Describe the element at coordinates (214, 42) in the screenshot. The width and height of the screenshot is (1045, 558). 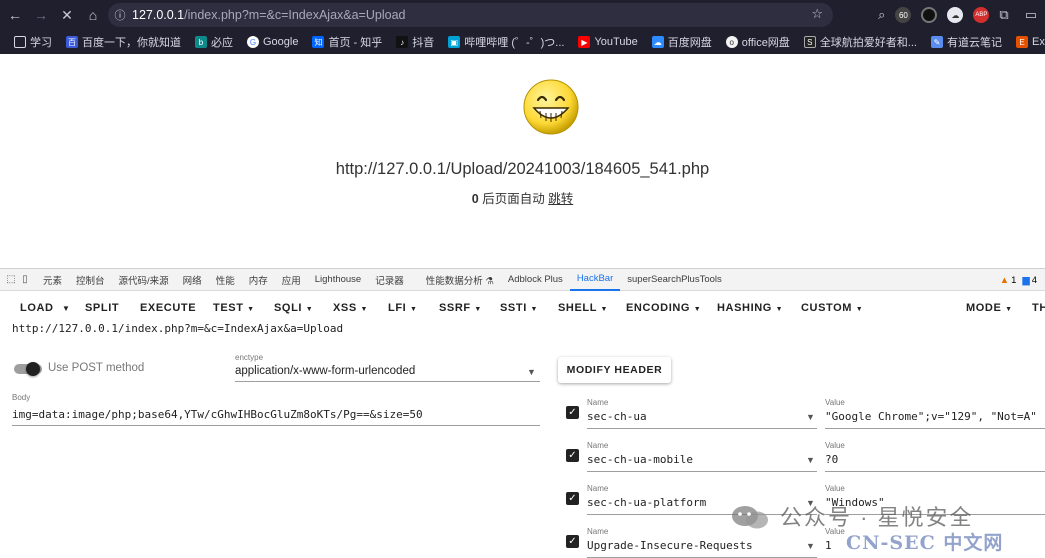
I see `bookmark-item: b 必应` at that location.